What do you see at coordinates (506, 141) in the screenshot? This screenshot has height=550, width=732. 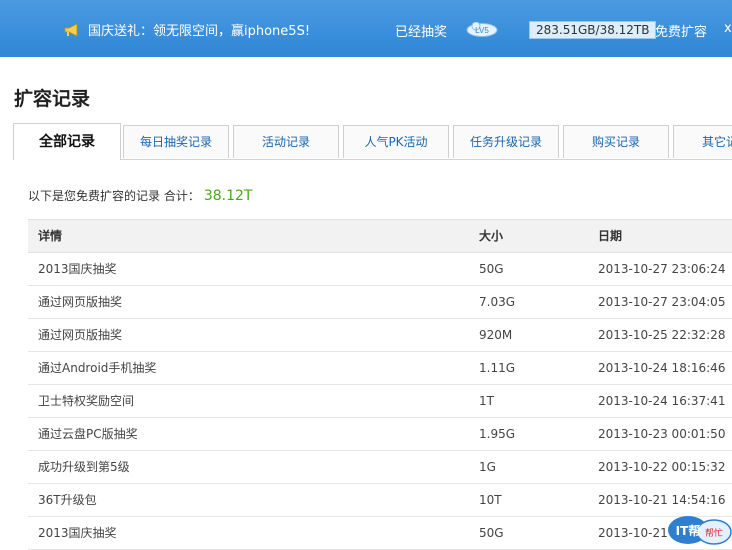 I see `tab-task-upgrade: 任务升级记录` at bounding box center [506, 141].